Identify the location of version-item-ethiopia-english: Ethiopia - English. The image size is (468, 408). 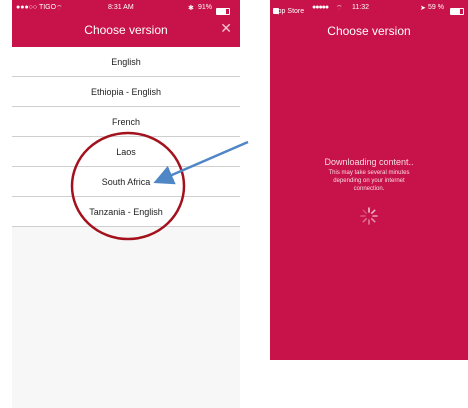
(126, 92).